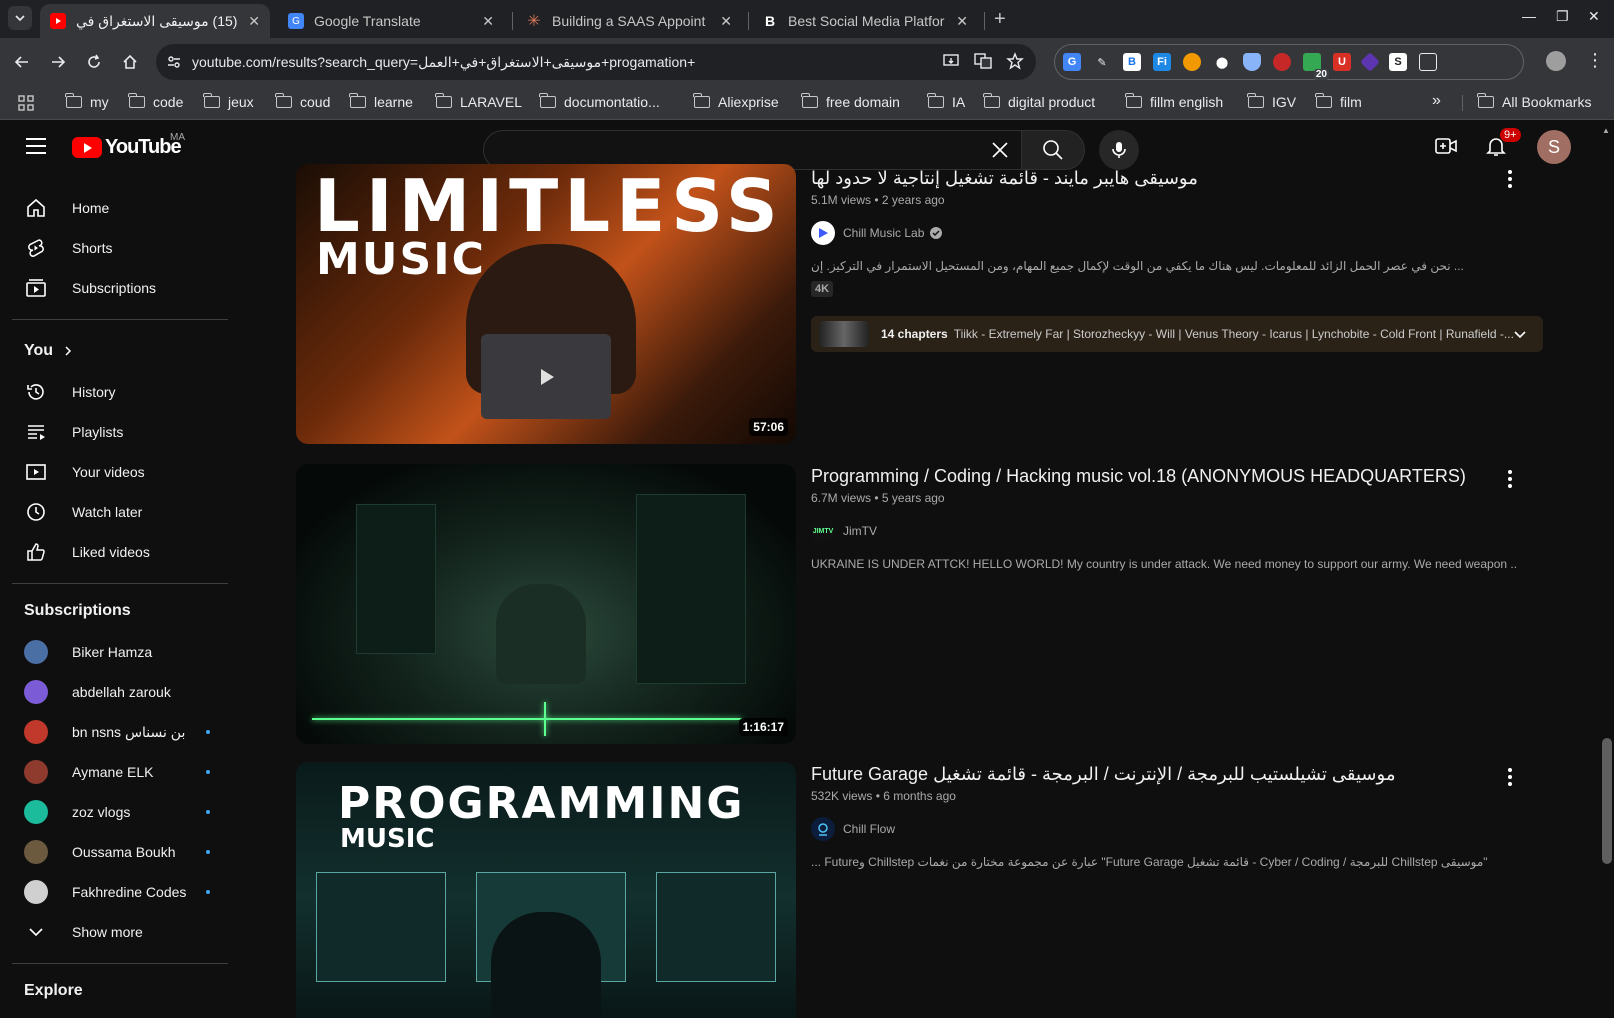 The width and height of the screenshot is (1614, 1018). Describe the element at coordinates (478, 101) in the screenshot. I see `bookmark-folder: LARAVEL` at that location.